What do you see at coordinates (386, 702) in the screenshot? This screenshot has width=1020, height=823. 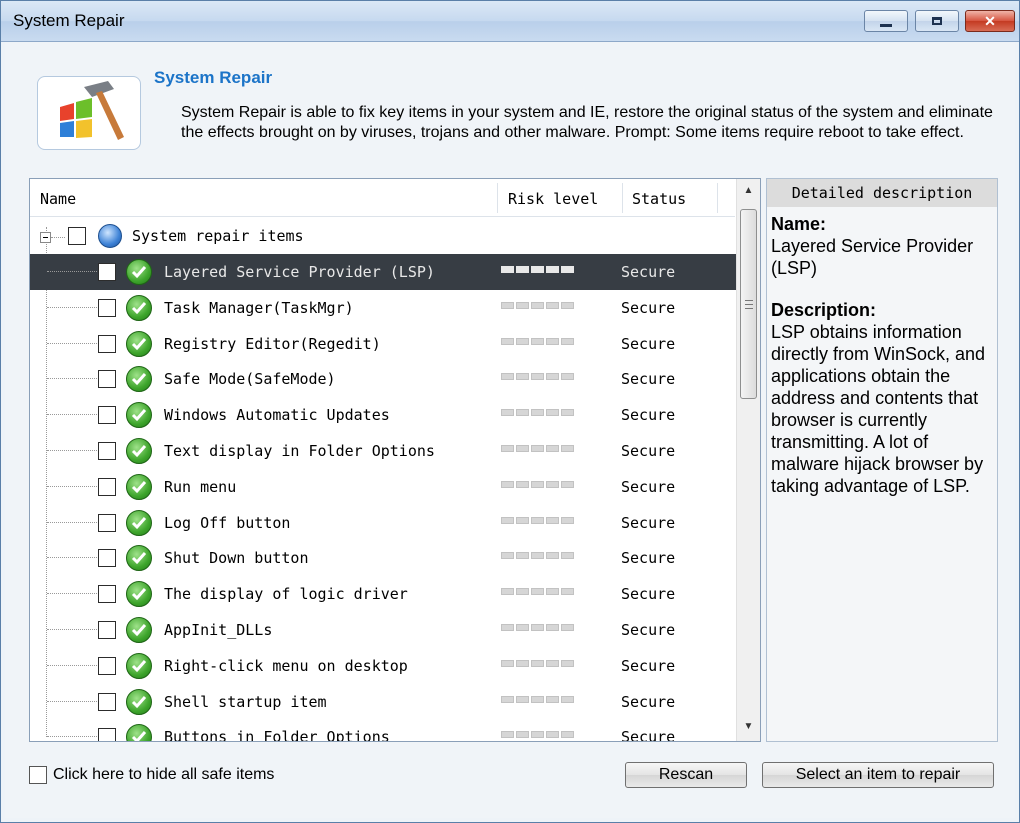 I see `list-item: Shell startup item Secure` at bounding box center [386, 702].